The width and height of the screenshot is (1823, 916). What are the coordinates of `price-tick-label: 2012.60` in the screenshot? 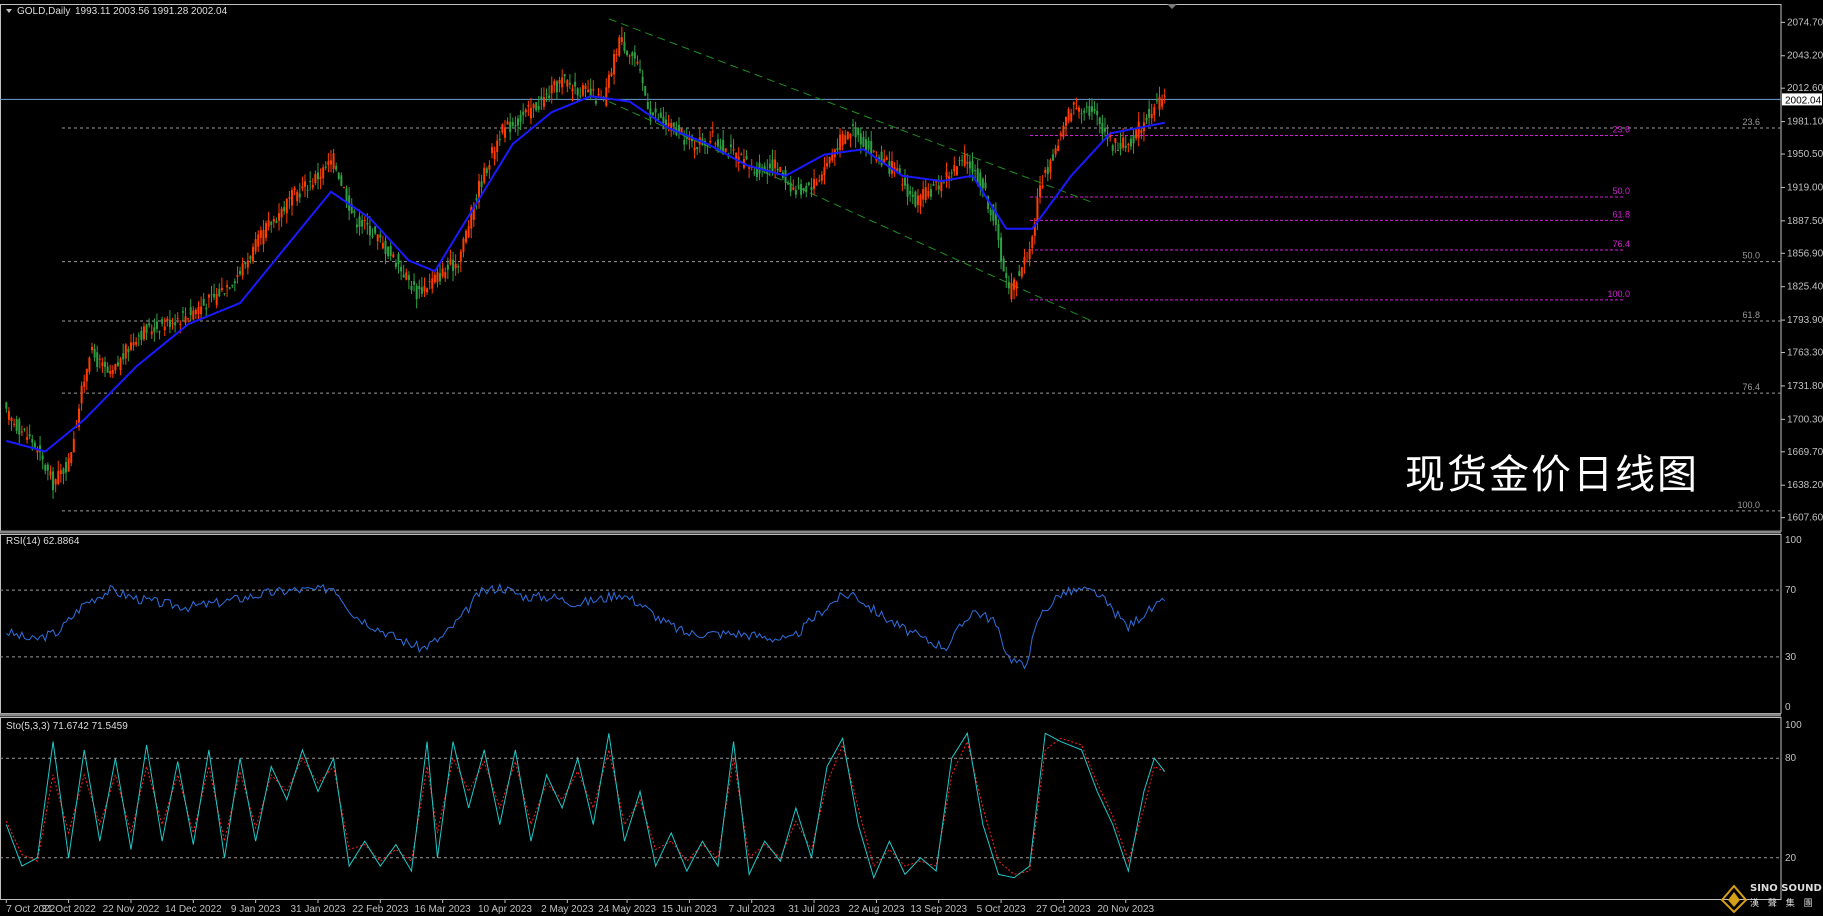 It's located at (1805, 88).